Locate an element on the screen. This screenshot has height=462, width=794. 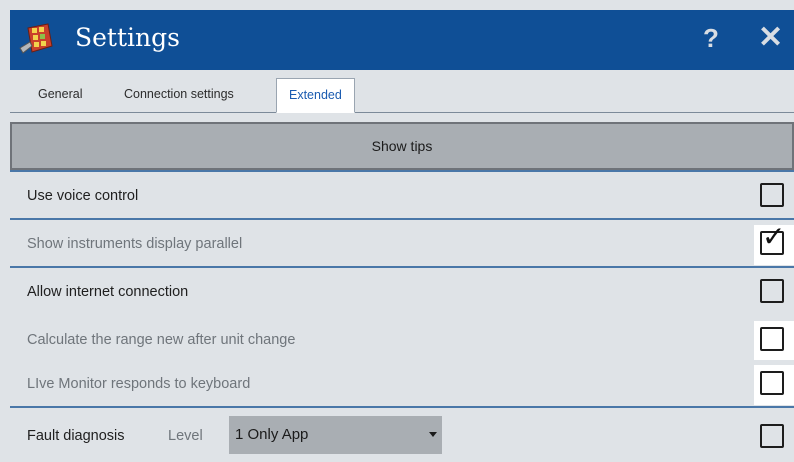
checkmark-icon: ✓ is located at coordinates (774, 236).